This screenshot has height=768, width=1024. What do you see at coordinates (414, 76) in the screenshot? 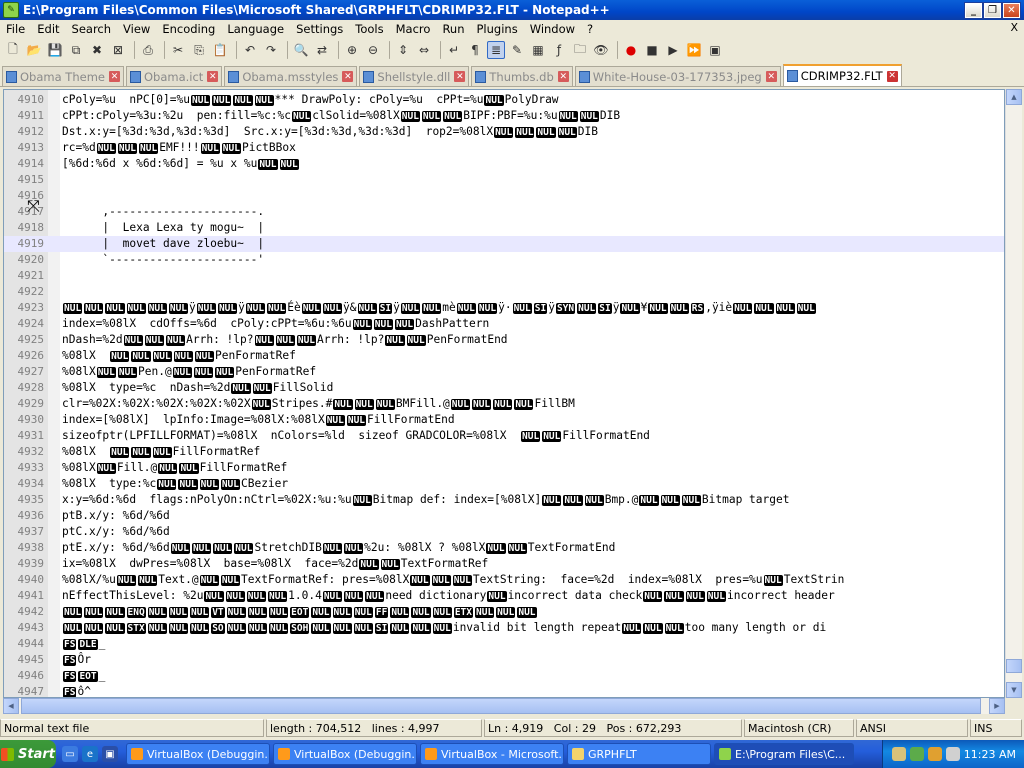
I see `file-tab: Shellstyle.dll ✕` at bounding box center [414, 76].